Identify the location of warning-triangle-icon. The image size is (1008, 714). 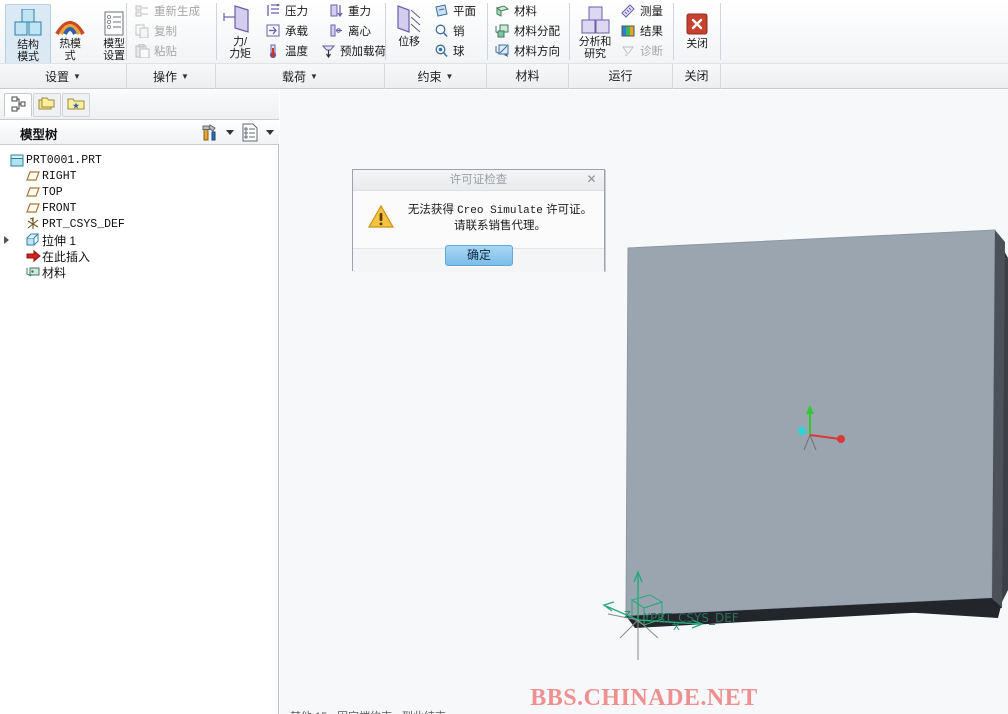
(381, 216).